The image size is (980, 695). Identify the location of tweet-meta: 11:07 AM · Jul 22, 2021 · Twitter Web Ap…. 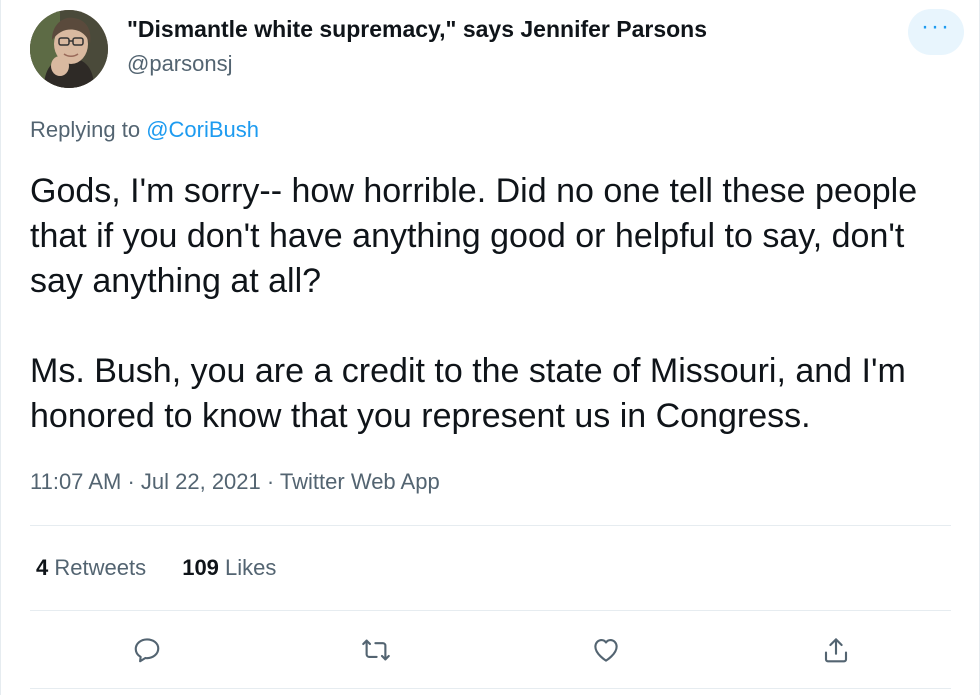
(235, 482).